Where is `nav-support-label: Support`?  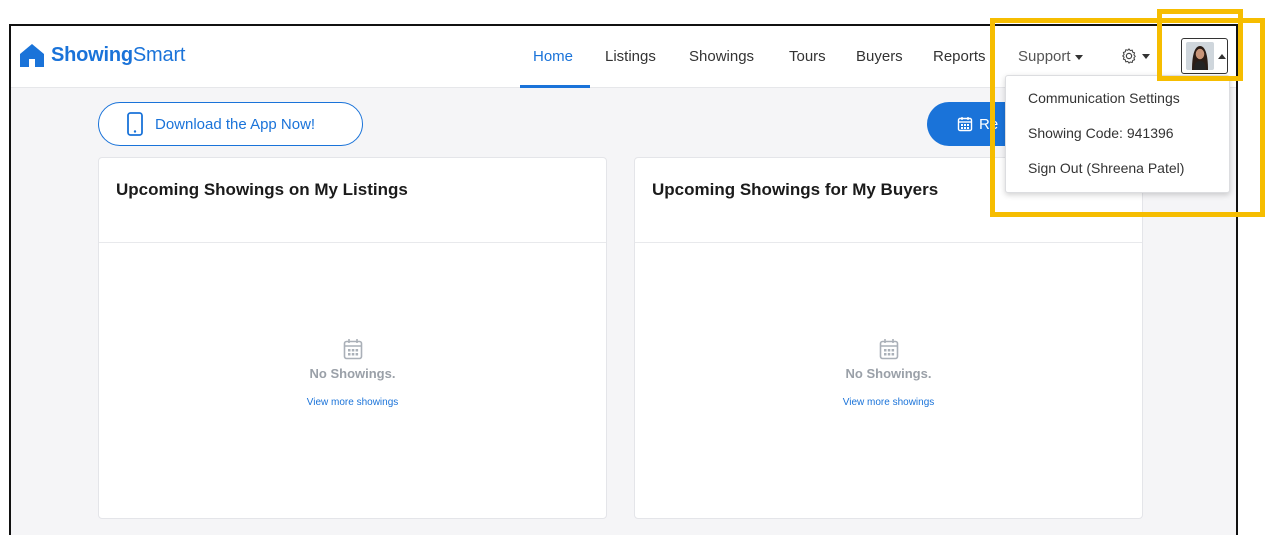 nav-support-label: Support is located at coordinates (1044, 56).